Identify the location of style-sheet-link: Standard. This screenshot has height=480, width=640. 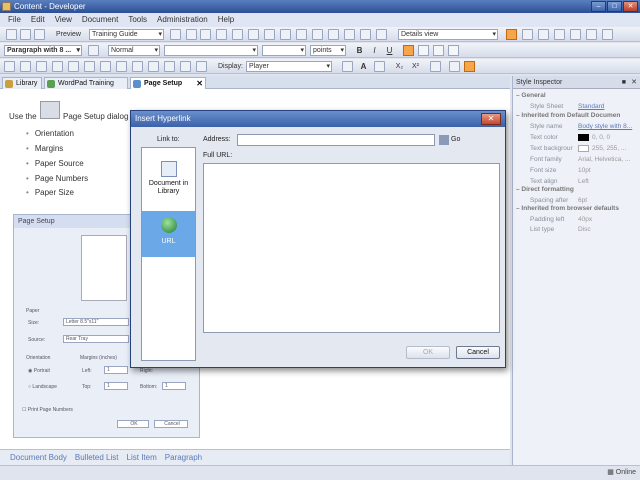
(591, 106).